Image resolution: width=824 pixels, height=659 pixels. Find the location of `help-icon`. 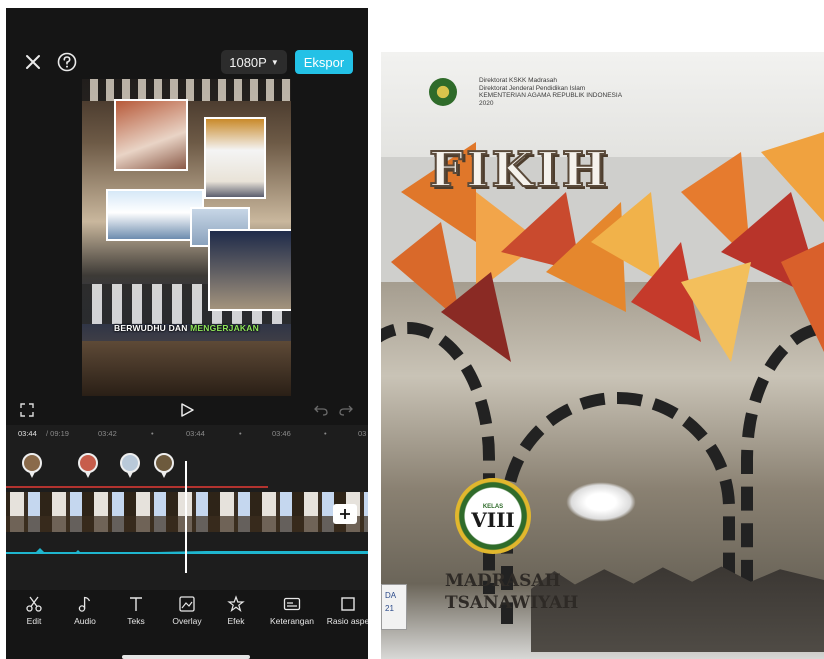

help-icon is located at coordinates (67, 62).